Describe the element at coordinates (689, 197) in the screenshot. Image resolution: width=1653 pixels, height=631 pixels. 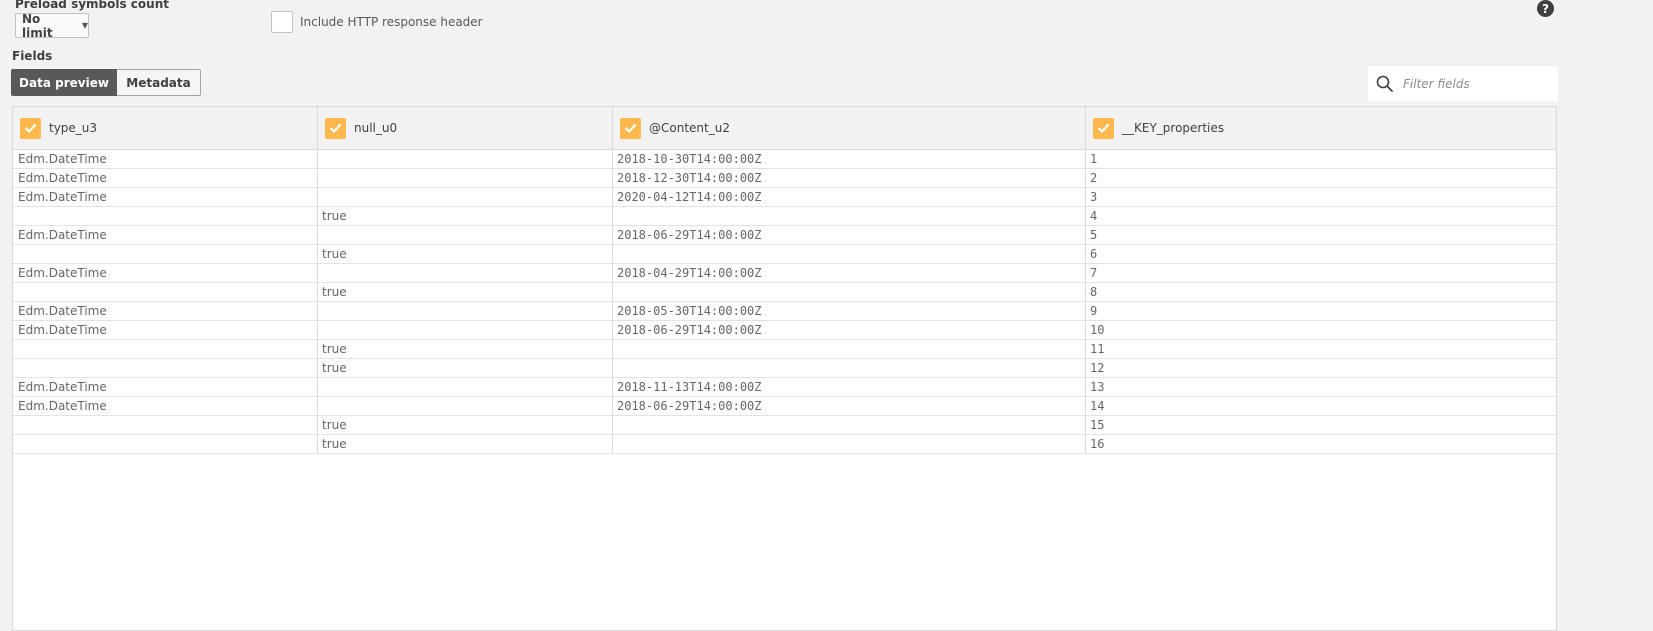
I see `table-cell: 2020-04-12T14:00:00Z` at that location.